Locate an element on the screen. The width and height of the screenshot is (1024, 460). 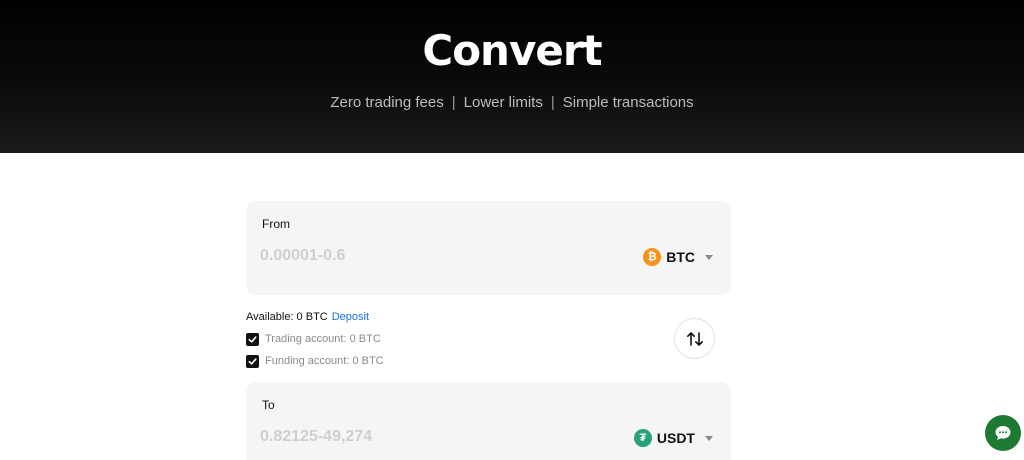
from-coin-select: ₿ BTC is located at coordinates (678, 257).